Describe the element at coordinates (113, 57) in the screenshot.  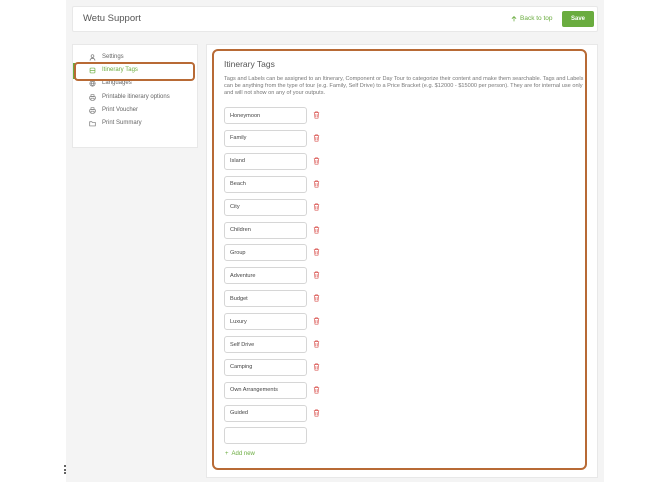
I see `sidebar-item-label: Settings` at that location.